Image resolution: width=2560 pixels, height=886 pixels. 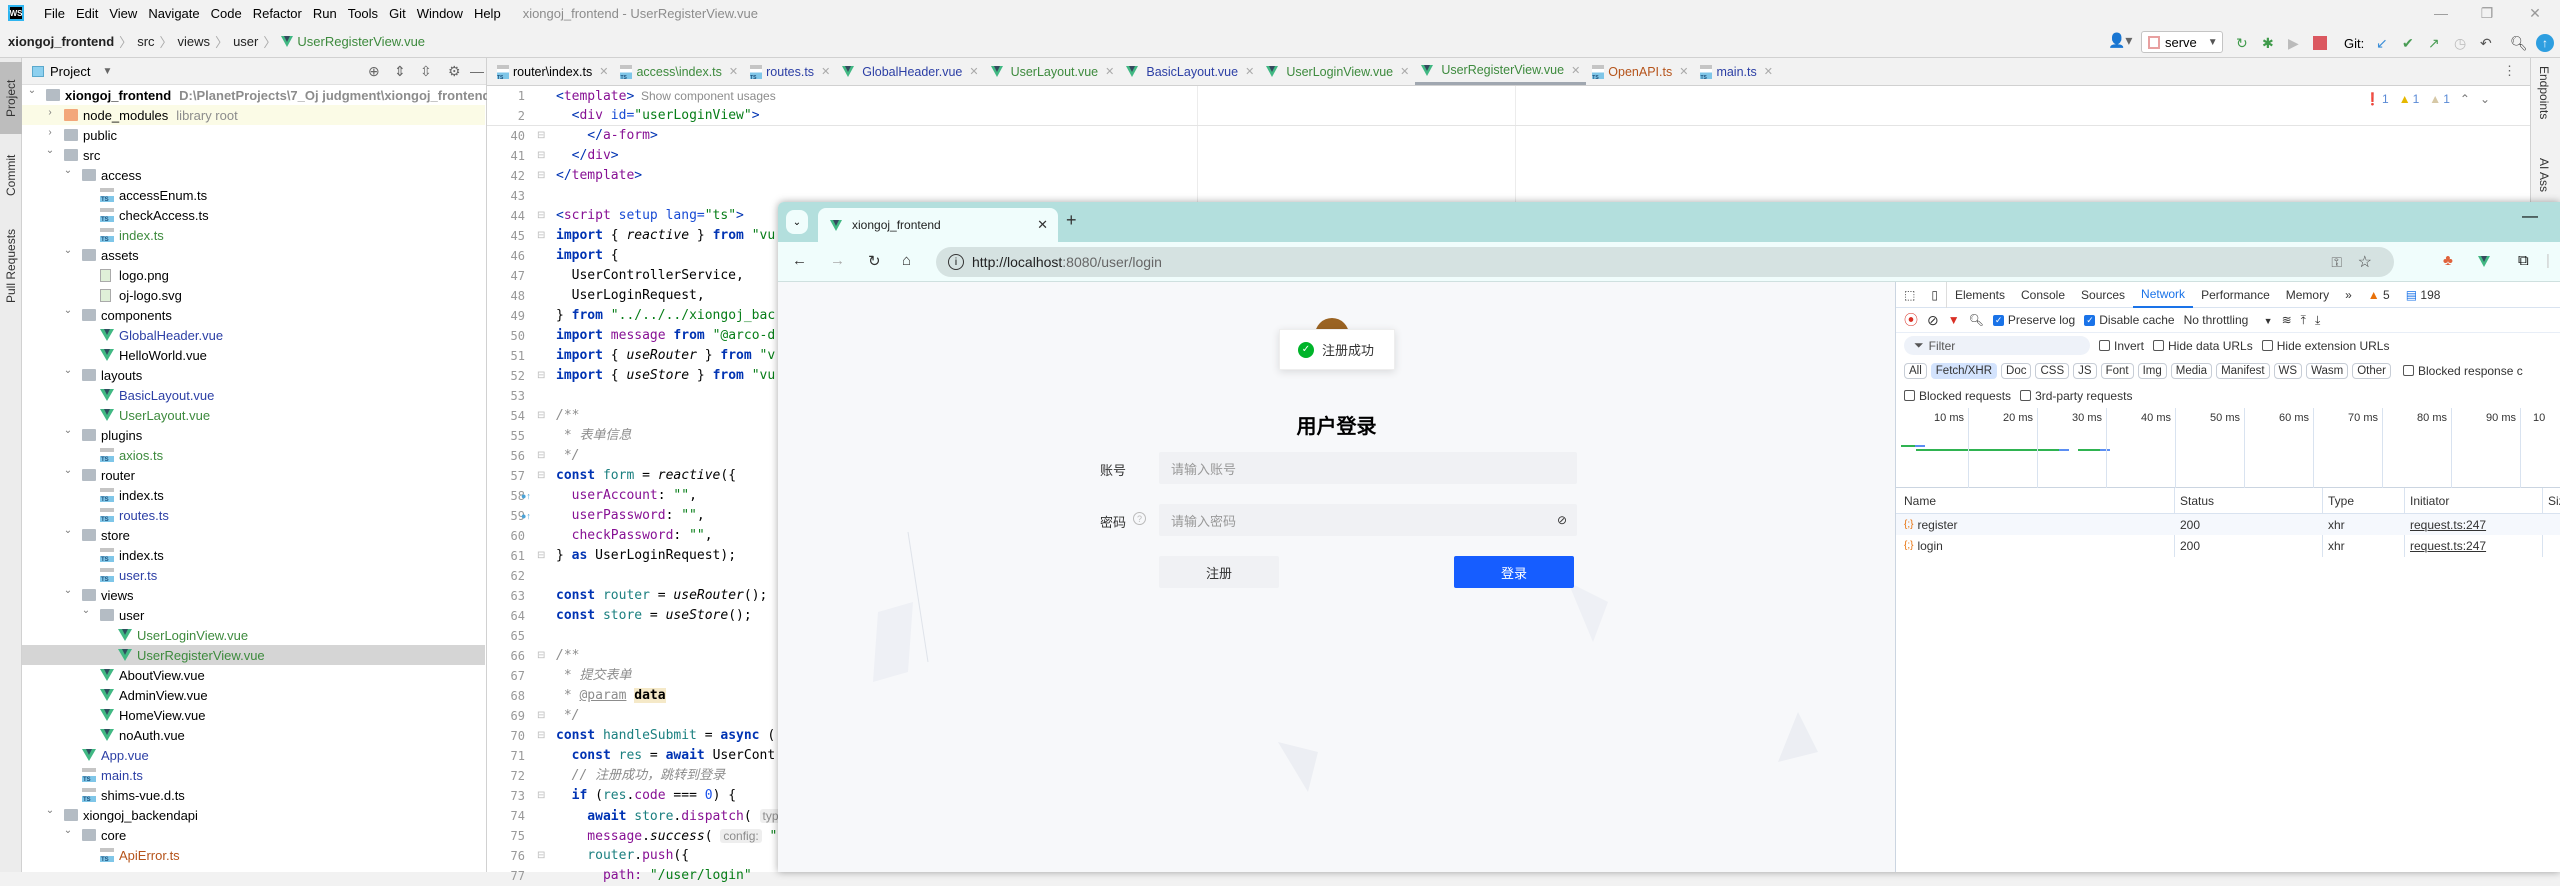 What do you see at coordinates (2535, 13) in the screenshot?
I see `close-window-icon: ✕` at bounding box center [2535, 13].